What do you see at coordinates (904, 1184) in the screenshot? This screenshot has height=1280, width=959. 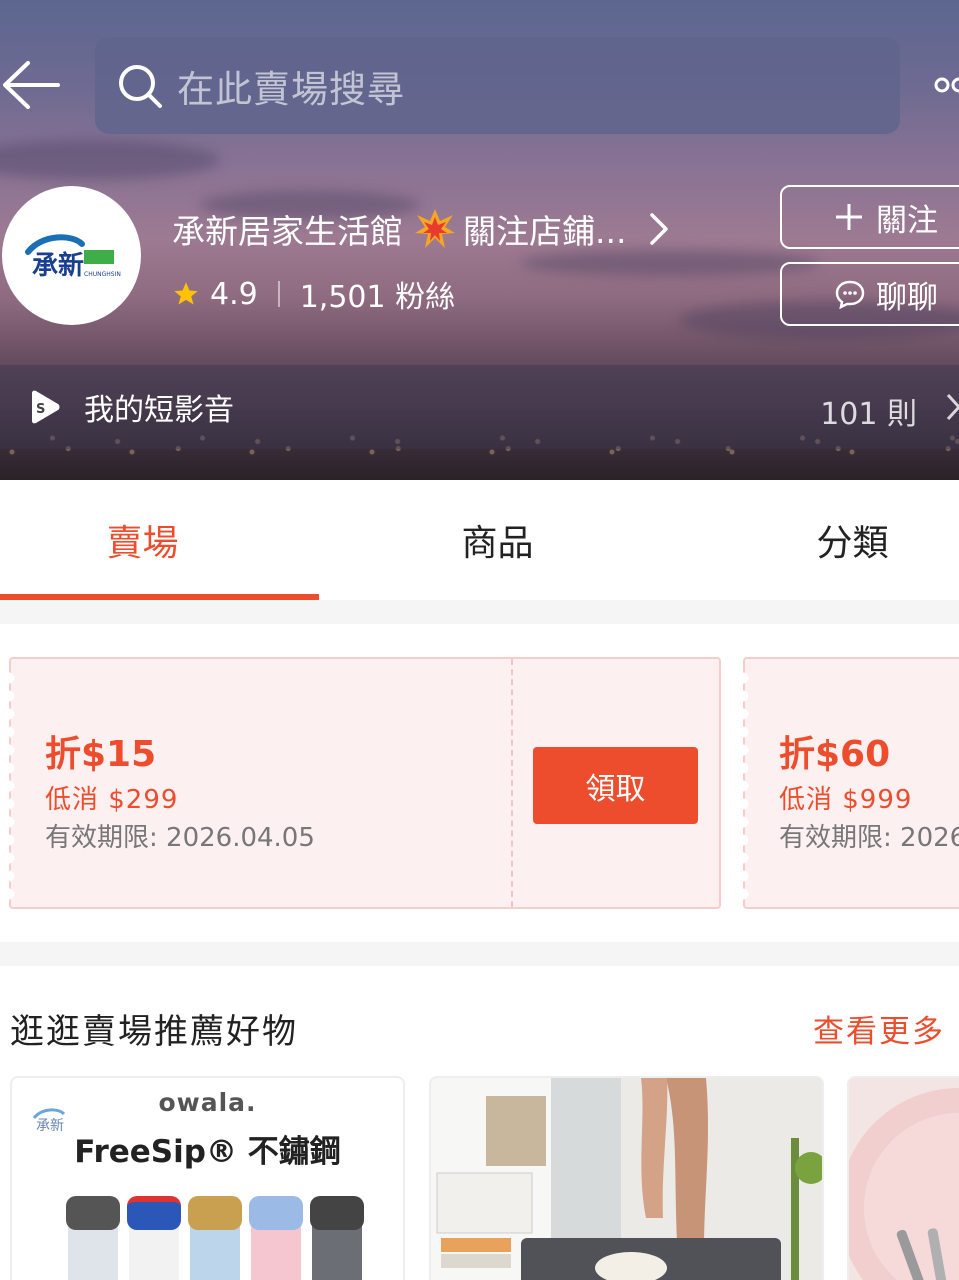 I see `plate-product-image` at bounding box center [904, 1184].